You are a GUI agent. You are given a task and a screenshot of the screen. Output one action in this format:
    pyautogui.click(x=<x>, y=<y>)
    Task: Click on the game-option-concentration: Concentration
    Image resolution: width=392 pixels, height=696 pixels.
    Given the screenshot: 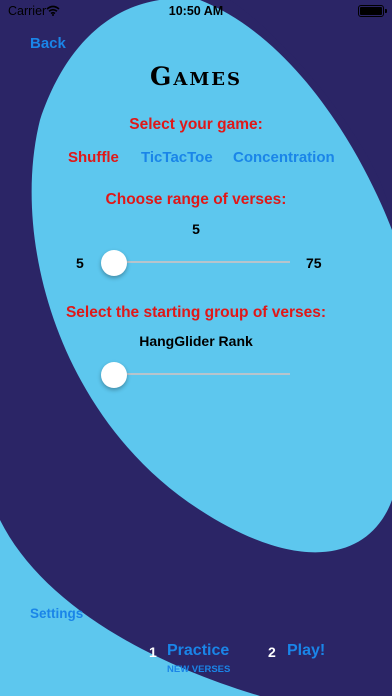 What is the action you would take?
    pyautogui.click(x=284, y=157)
    